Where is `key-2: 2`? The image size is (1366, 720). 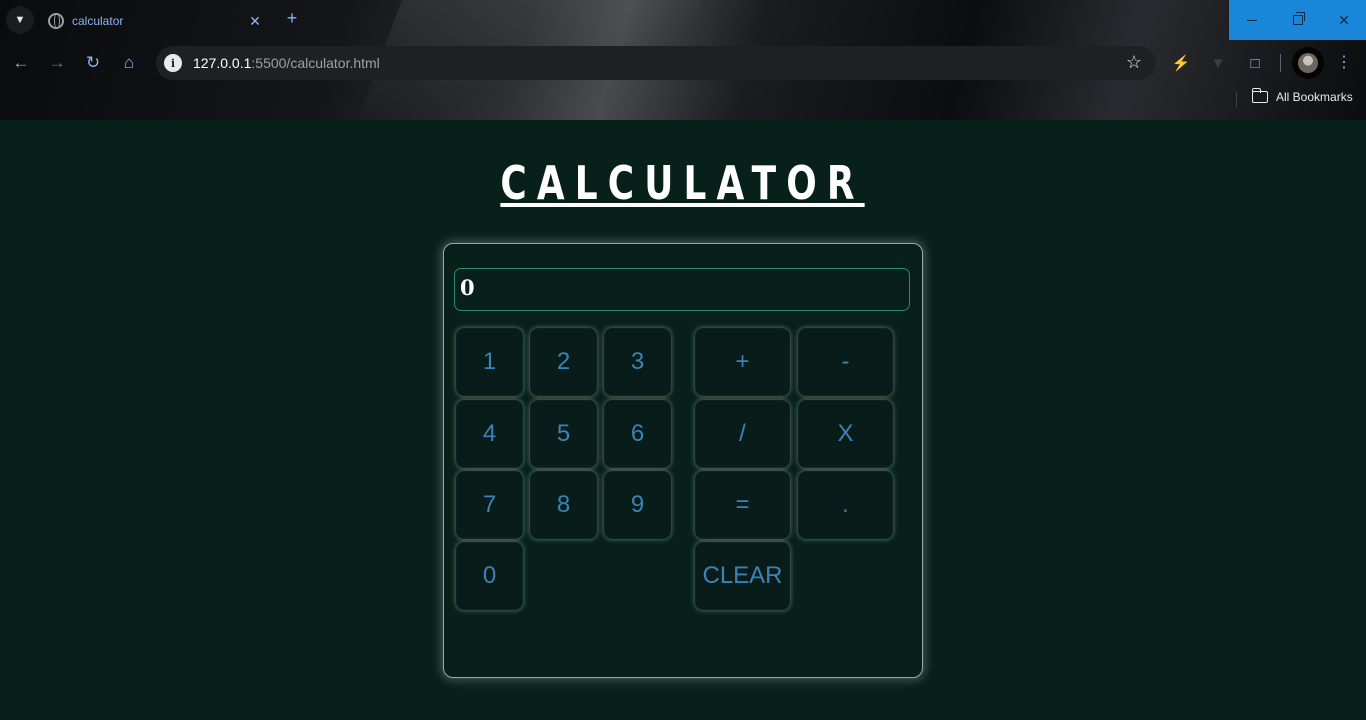
key-2: 2 is located at coordinates (563, 362).